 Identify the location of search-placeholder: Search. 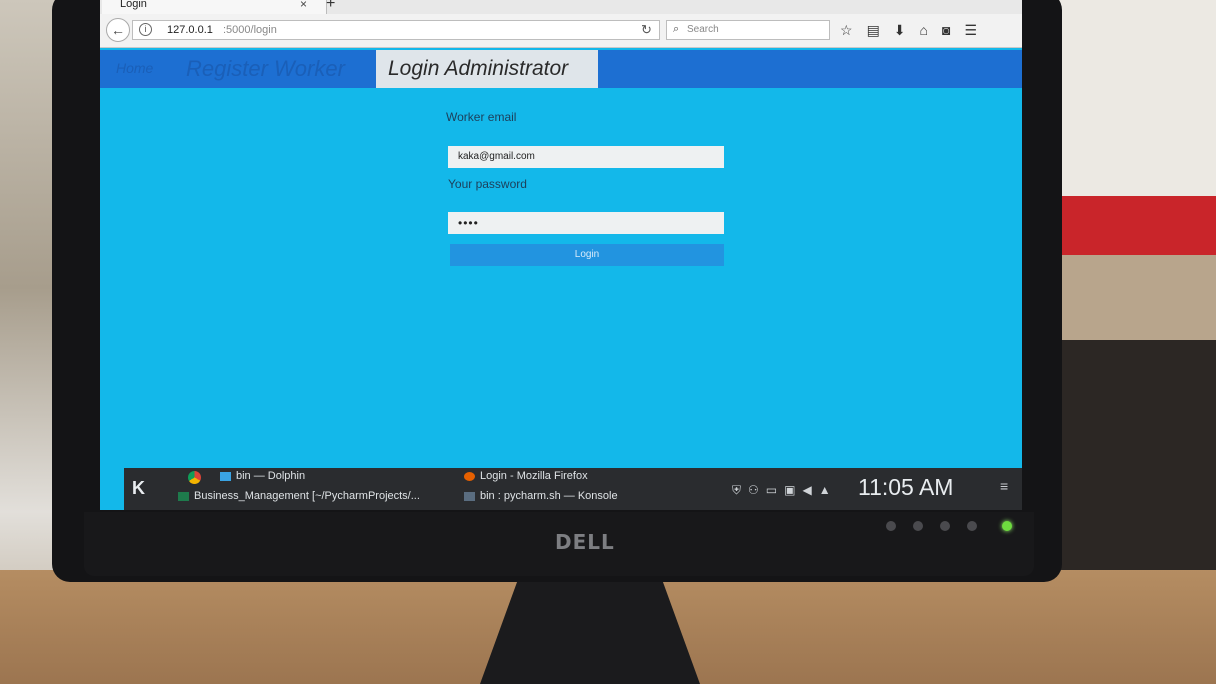
(703, 29).